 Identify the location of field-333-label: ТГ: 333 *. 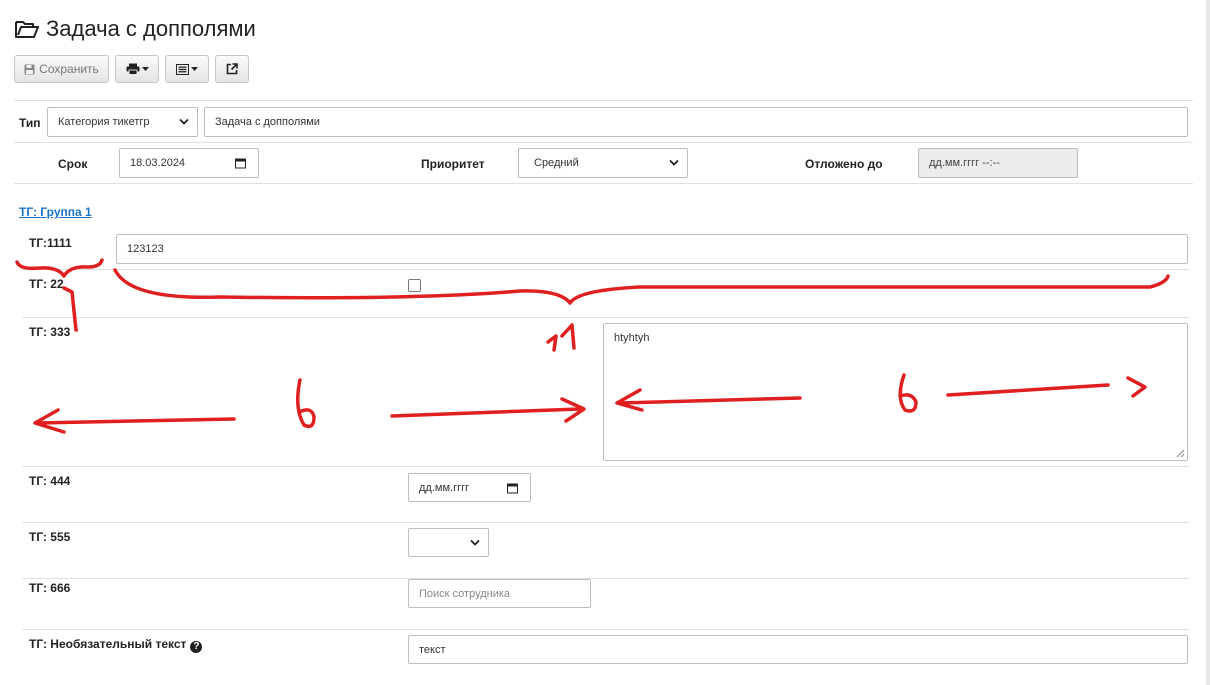
(54, 332).